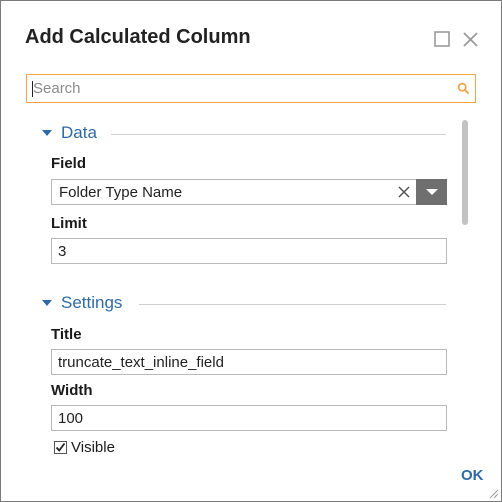 Image resolution: width=502 pixels, height=502 pixels. What do you see at coordinates (121, 192) in the screenshot?
I see `field-select-value: Folder Type Name` at bounding box center [121, 192].